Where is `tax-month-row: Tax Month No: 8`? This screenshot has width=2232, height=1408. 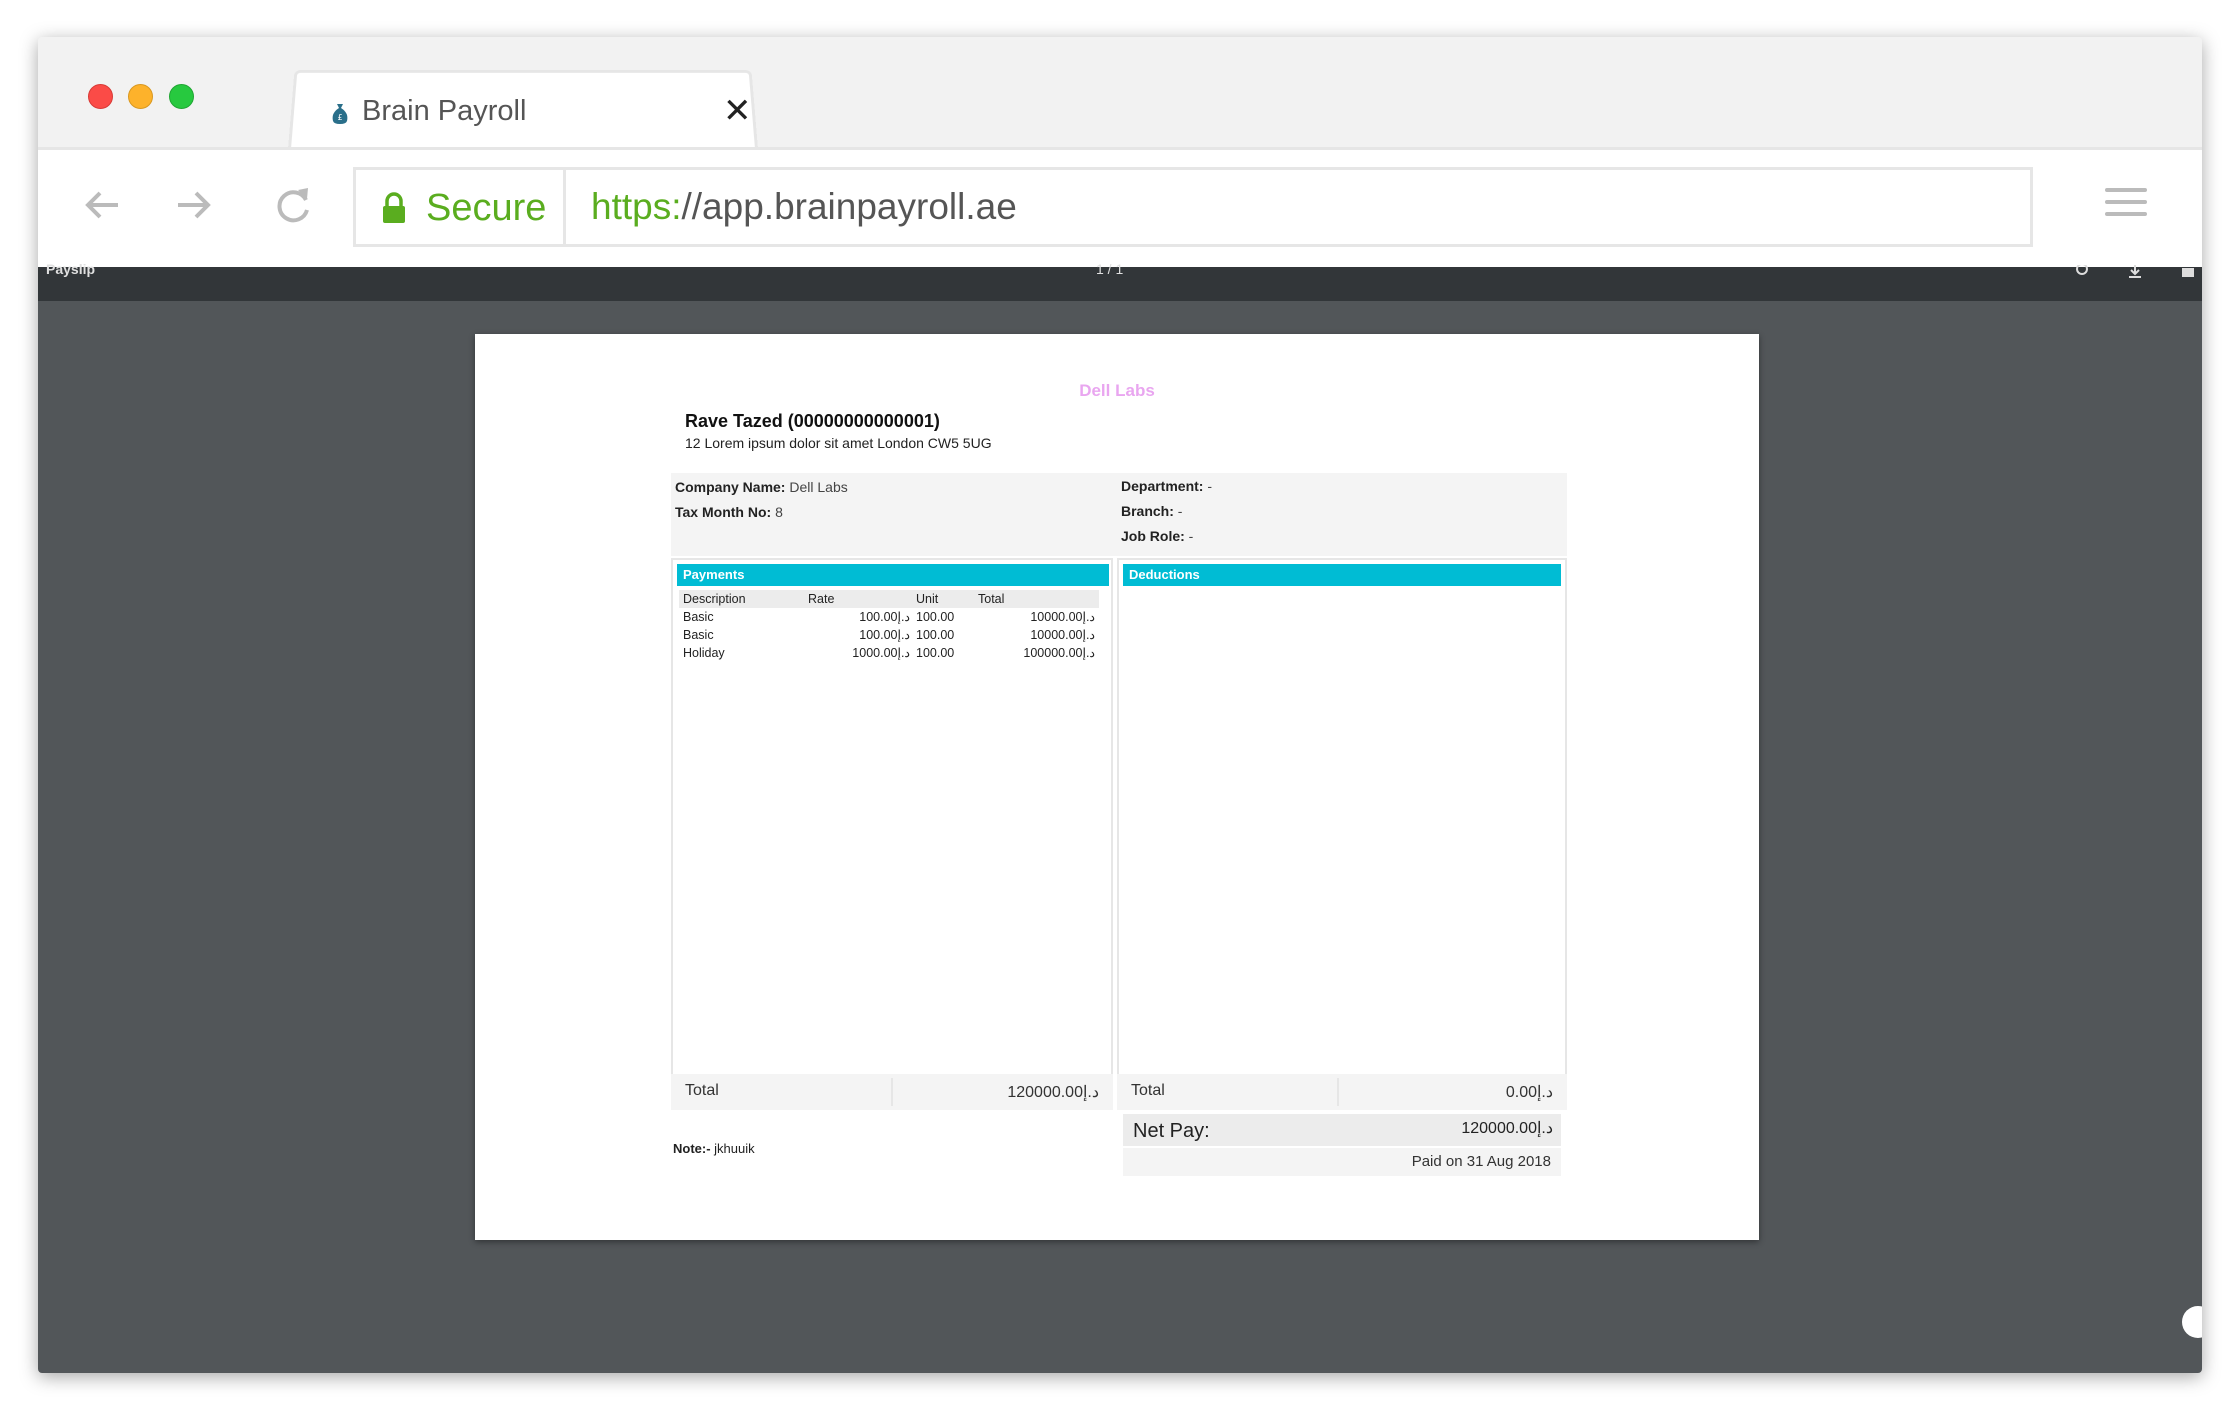 tax-month-row: Tax Month No: 8 is located at coordinates (729, 512).